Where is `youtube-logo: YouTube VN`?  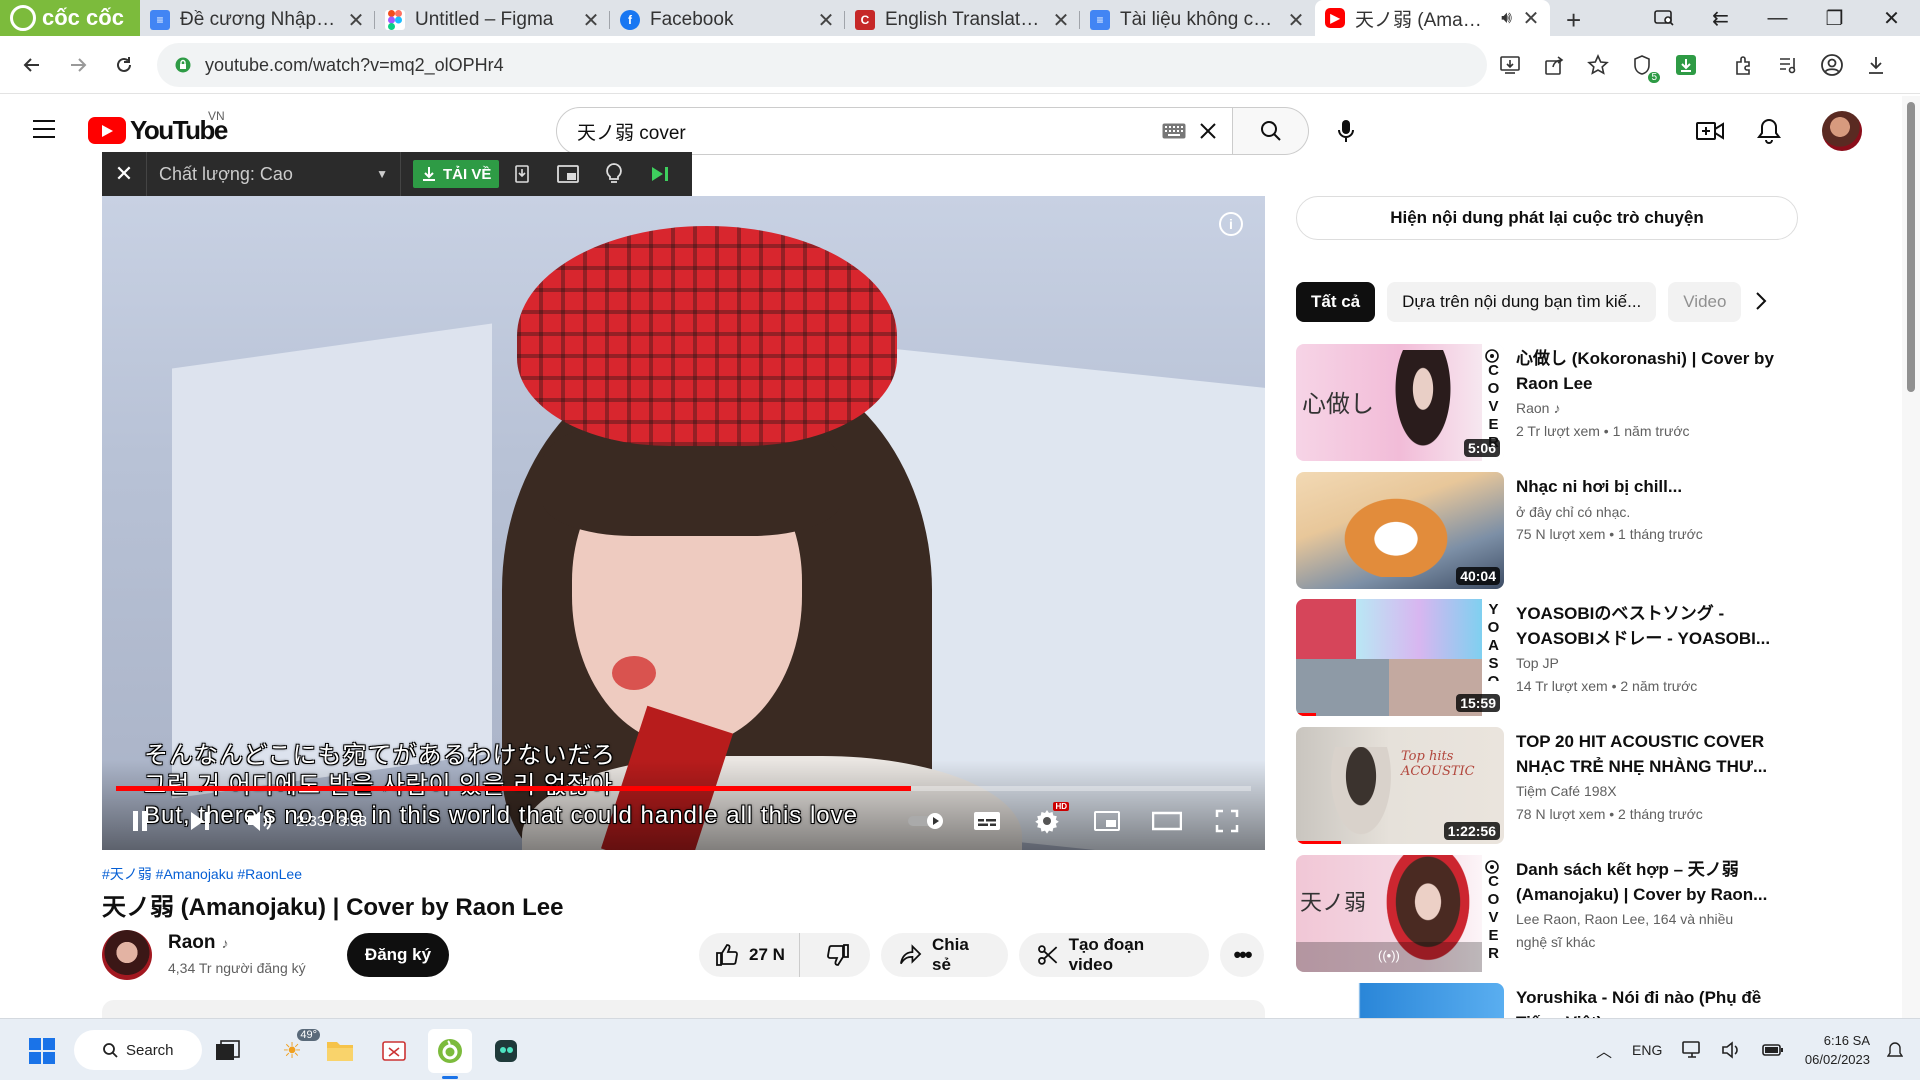
youtube-logo: YouTube VN is located at coordinates (158, 127).